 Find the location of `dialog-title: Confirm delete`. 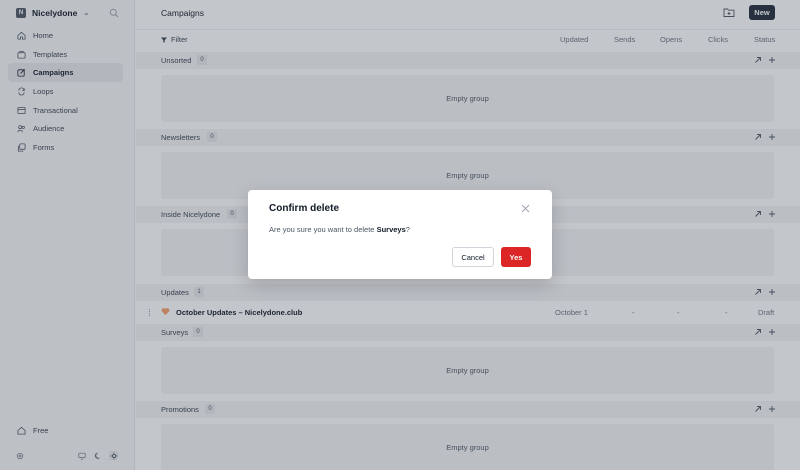

dialog-title: Confirm delete is located at coordinates (304, 208).